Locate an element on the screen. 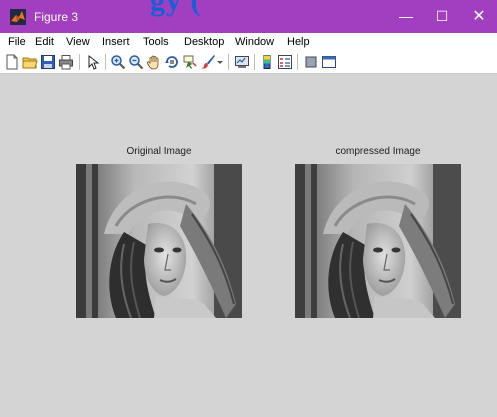 The width and height of the screenshot is (497, 417). compressed-image is located at coordinates (378, 241).